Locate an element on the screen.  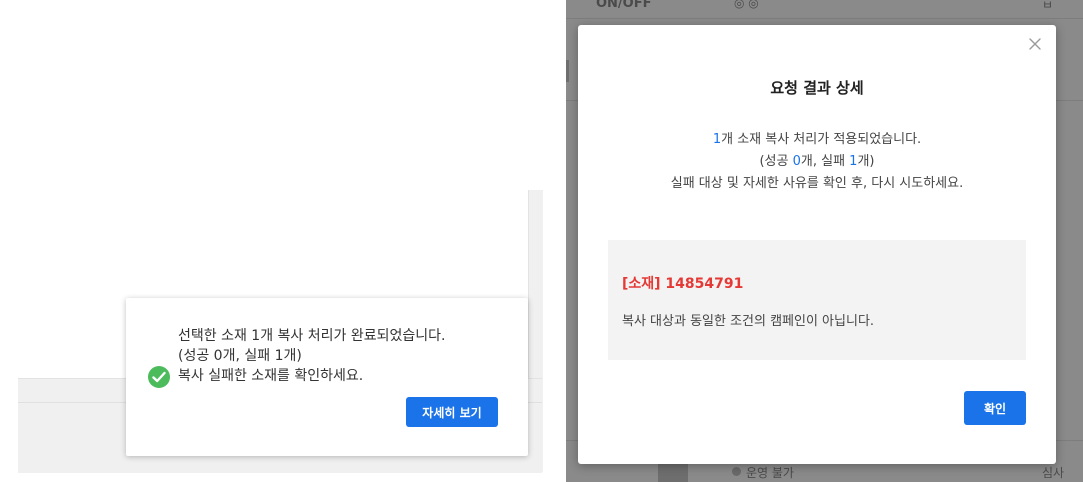
toast-line-3: 복사 실패한 소재를 확인하세요. is located at coordinates (271, 376).